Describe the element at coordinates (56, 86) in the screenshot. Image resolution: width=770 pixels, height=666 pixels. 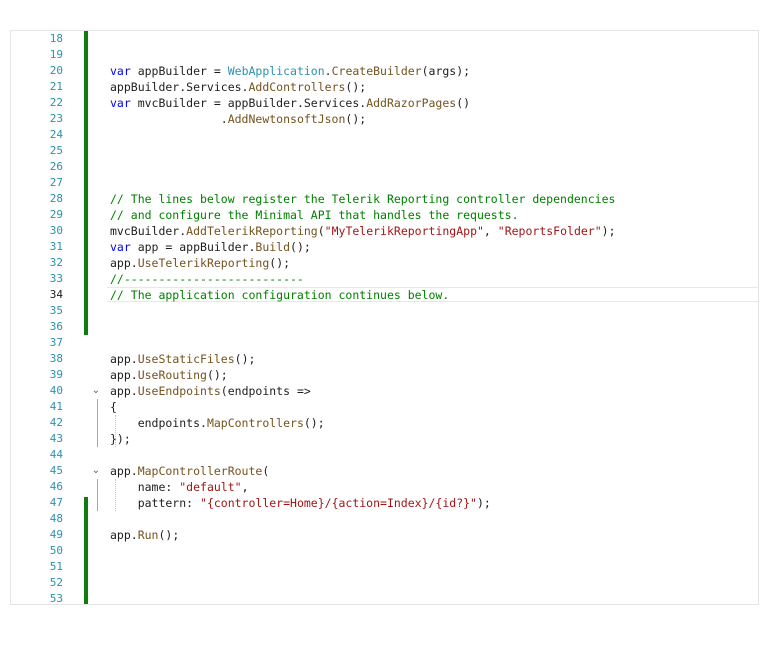
I see `line-number: 21` at that location.